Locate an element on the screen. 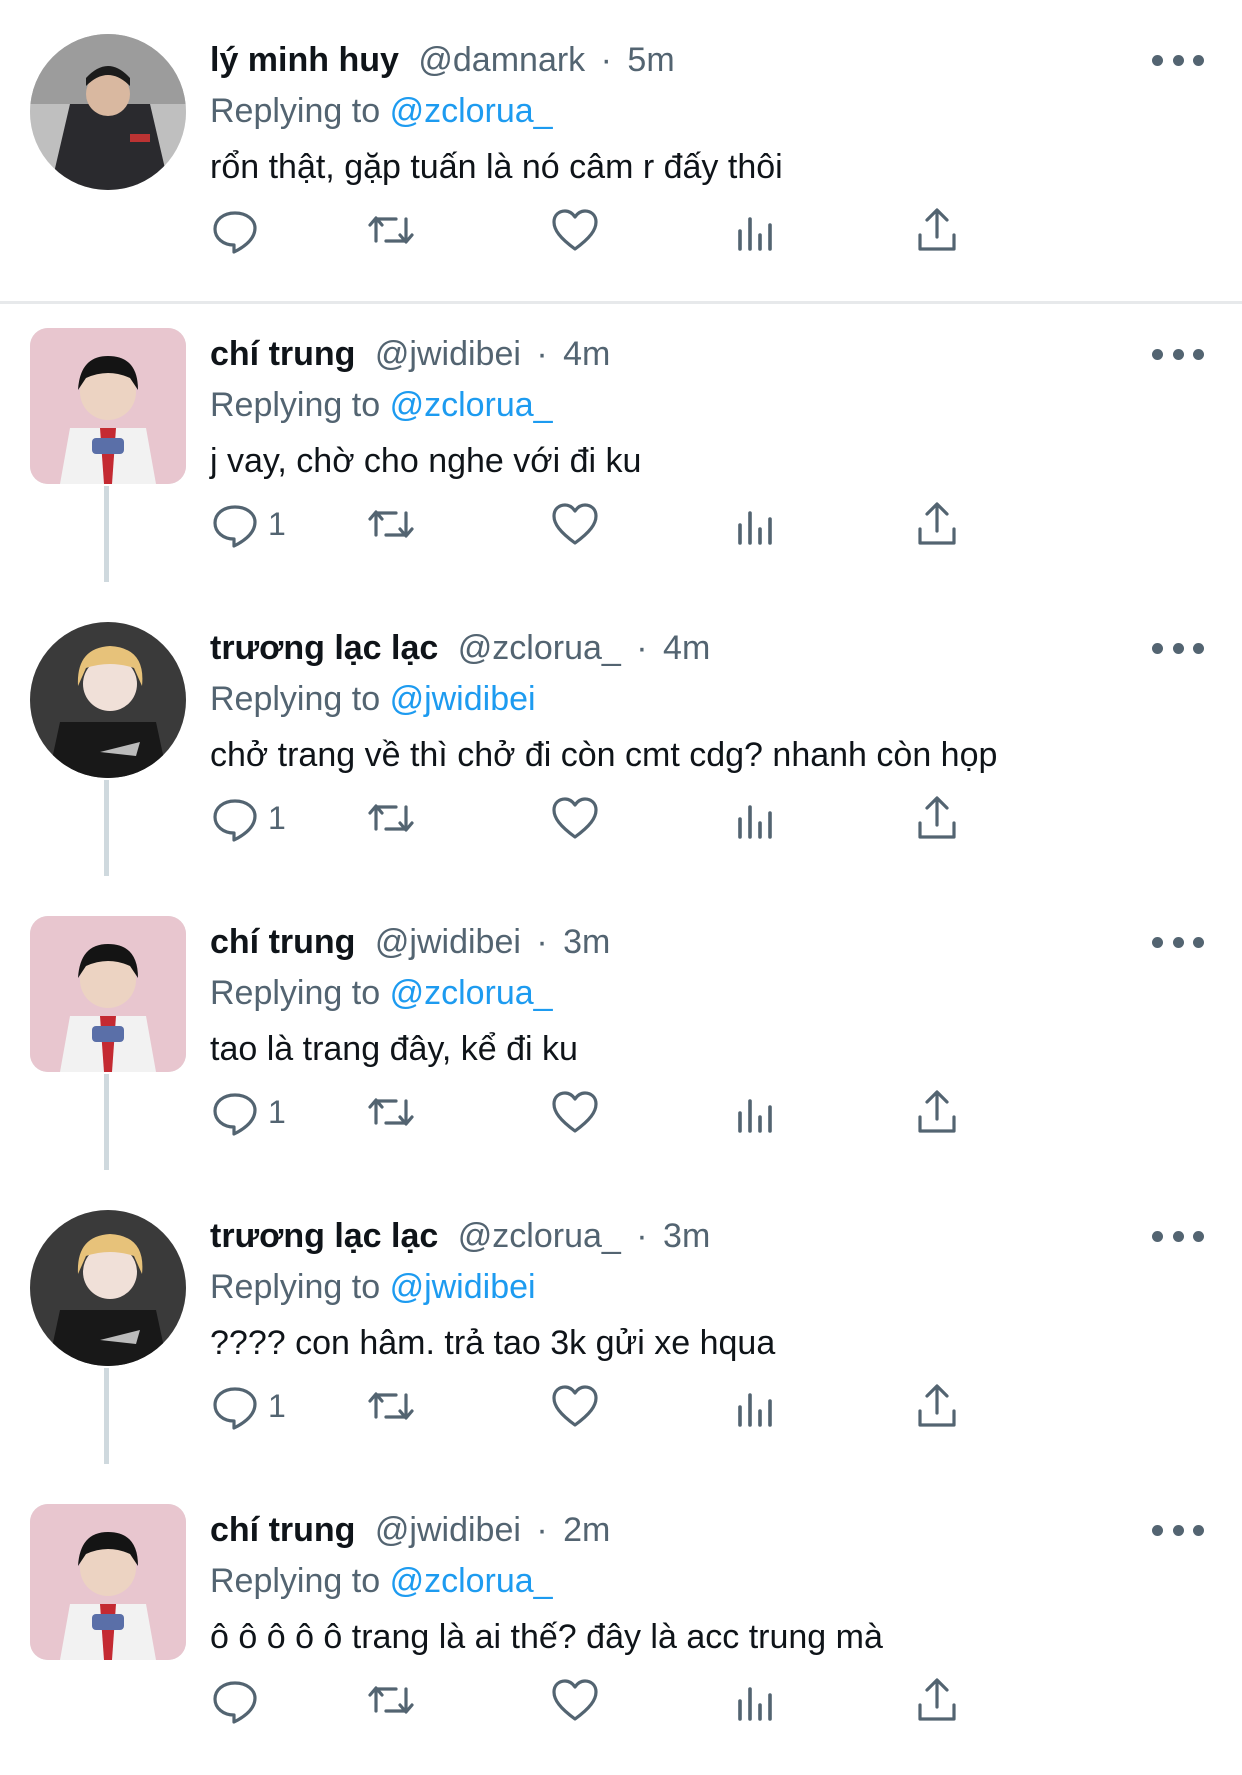 This screenshot has width=1242, height=1775. handle: @damnark is located at coordinates (501, 60).